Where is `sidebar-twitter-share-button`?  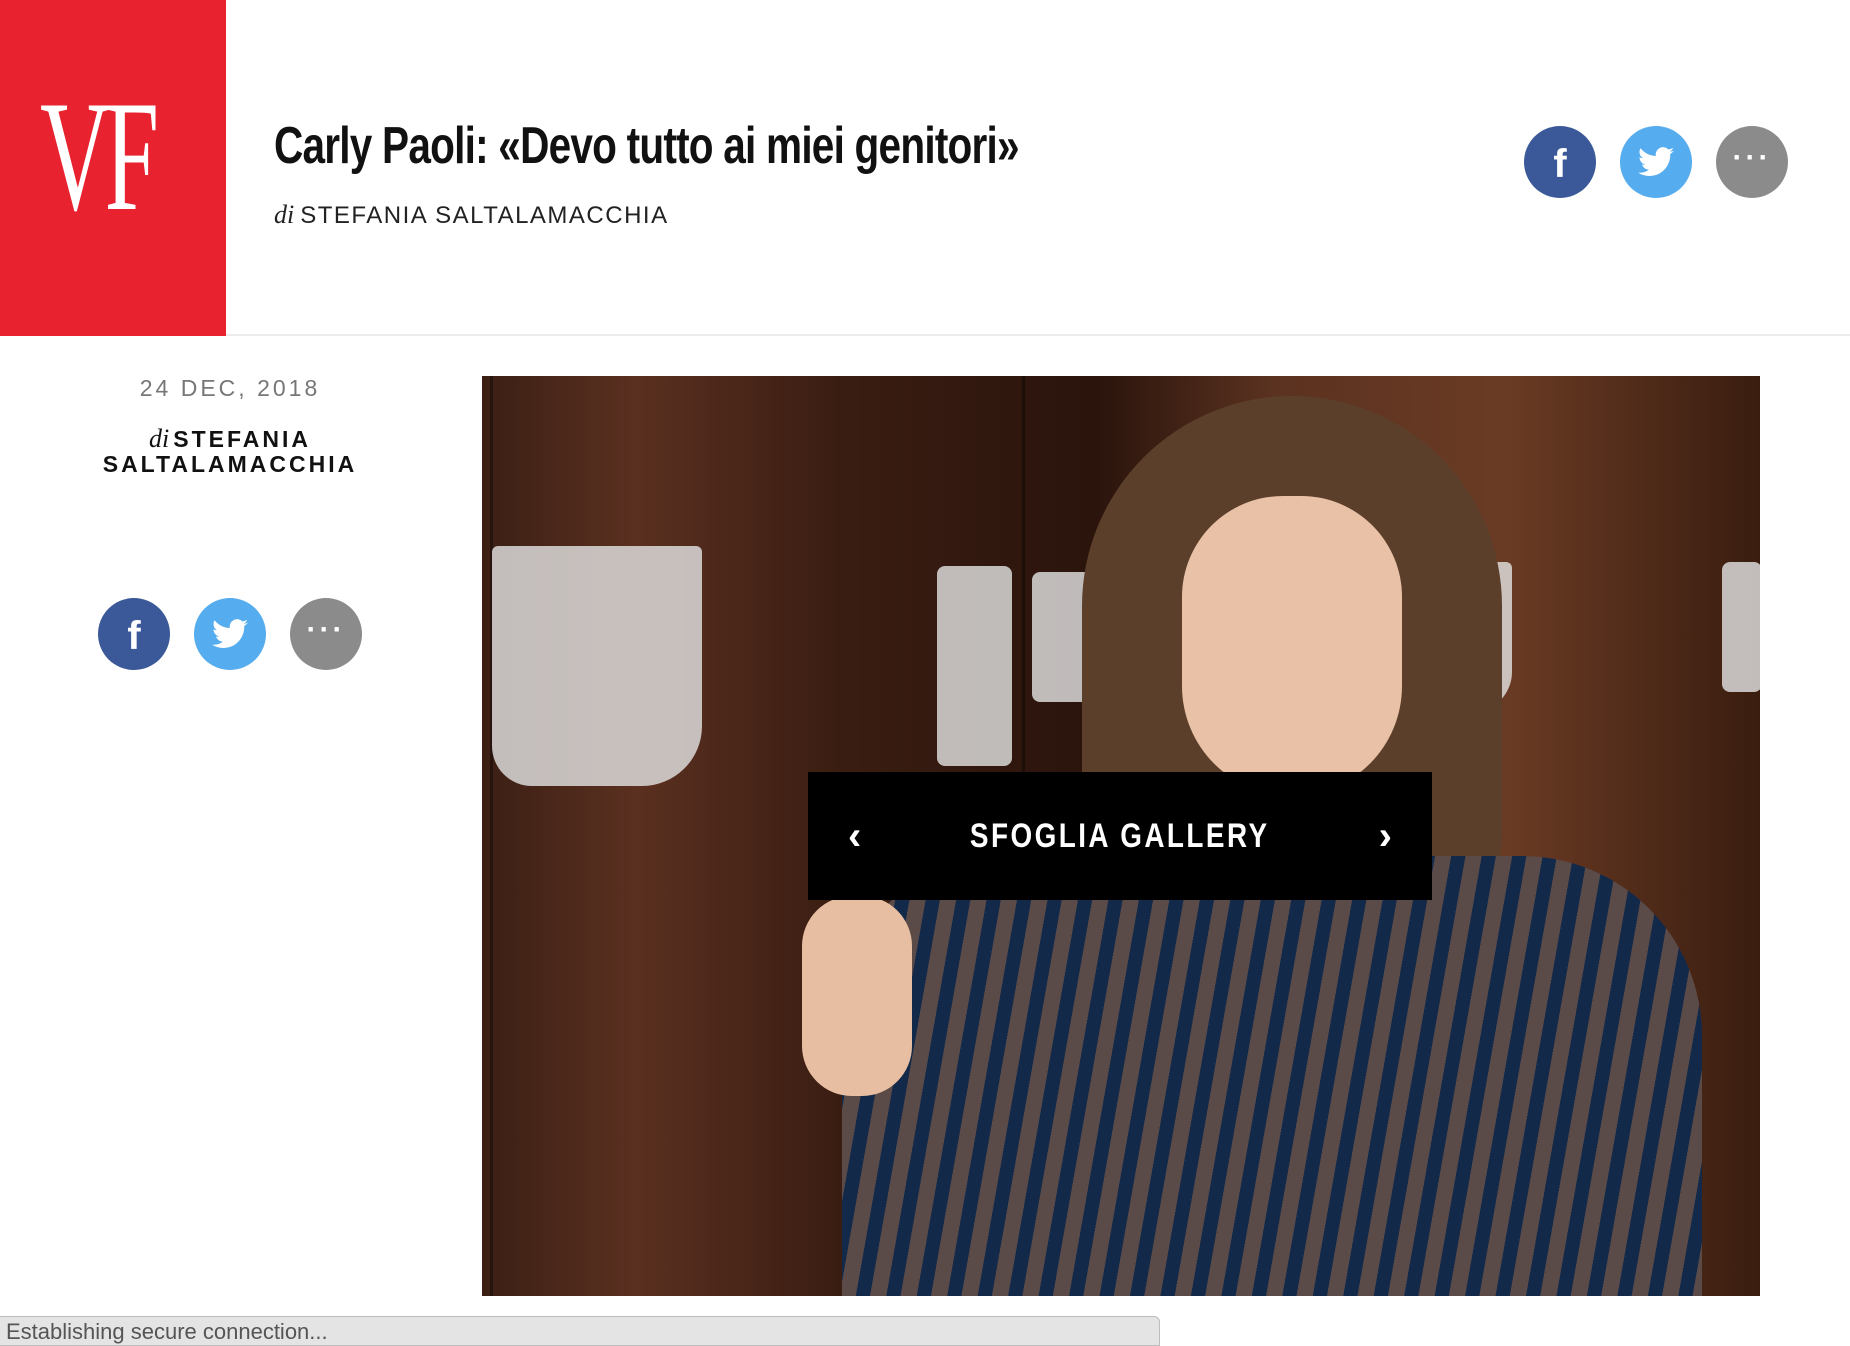
sidebar-twitter-share-button is located at coordinates (230, 634).